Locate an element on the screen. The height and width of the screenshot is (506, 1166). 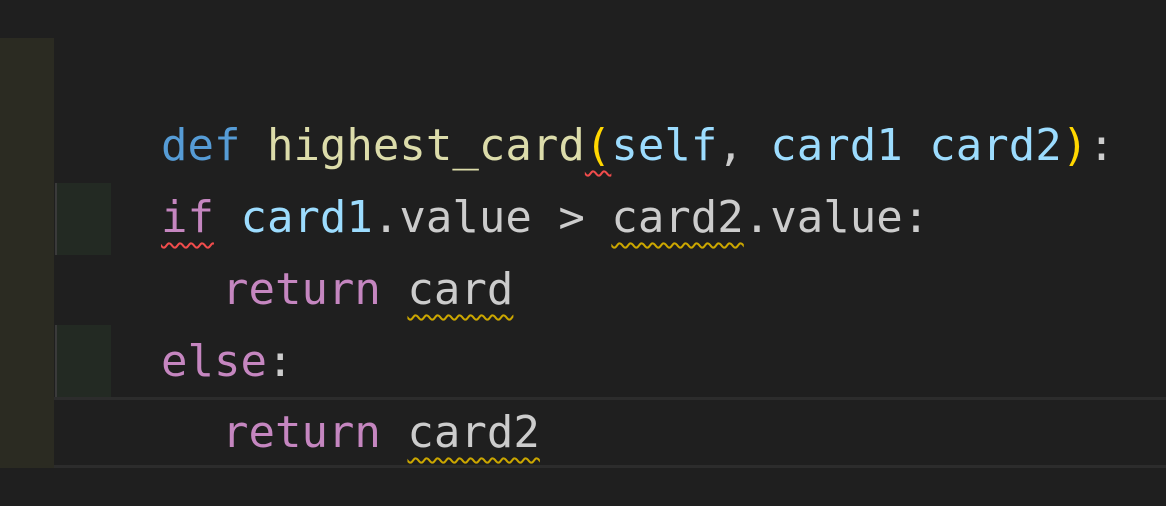
code-line-3: return card is located at coordinates (314, 248).